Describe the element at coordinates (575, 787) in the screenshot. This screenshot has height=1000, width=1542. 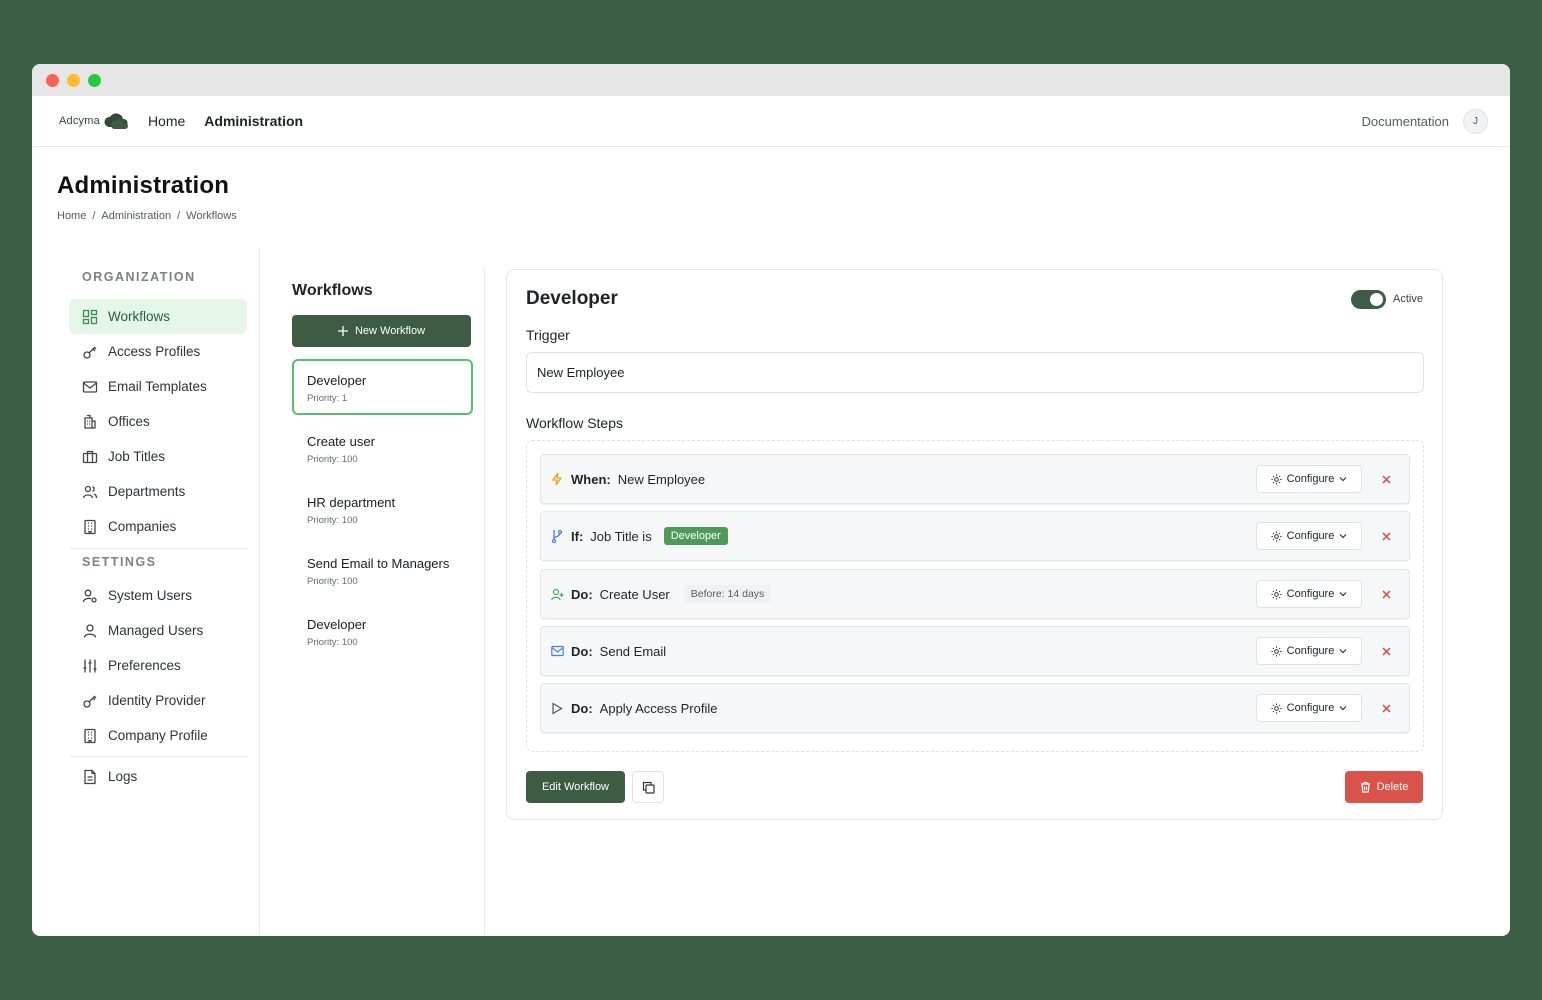
I see `edit-workflow-button: Edit Workflow` at that location.